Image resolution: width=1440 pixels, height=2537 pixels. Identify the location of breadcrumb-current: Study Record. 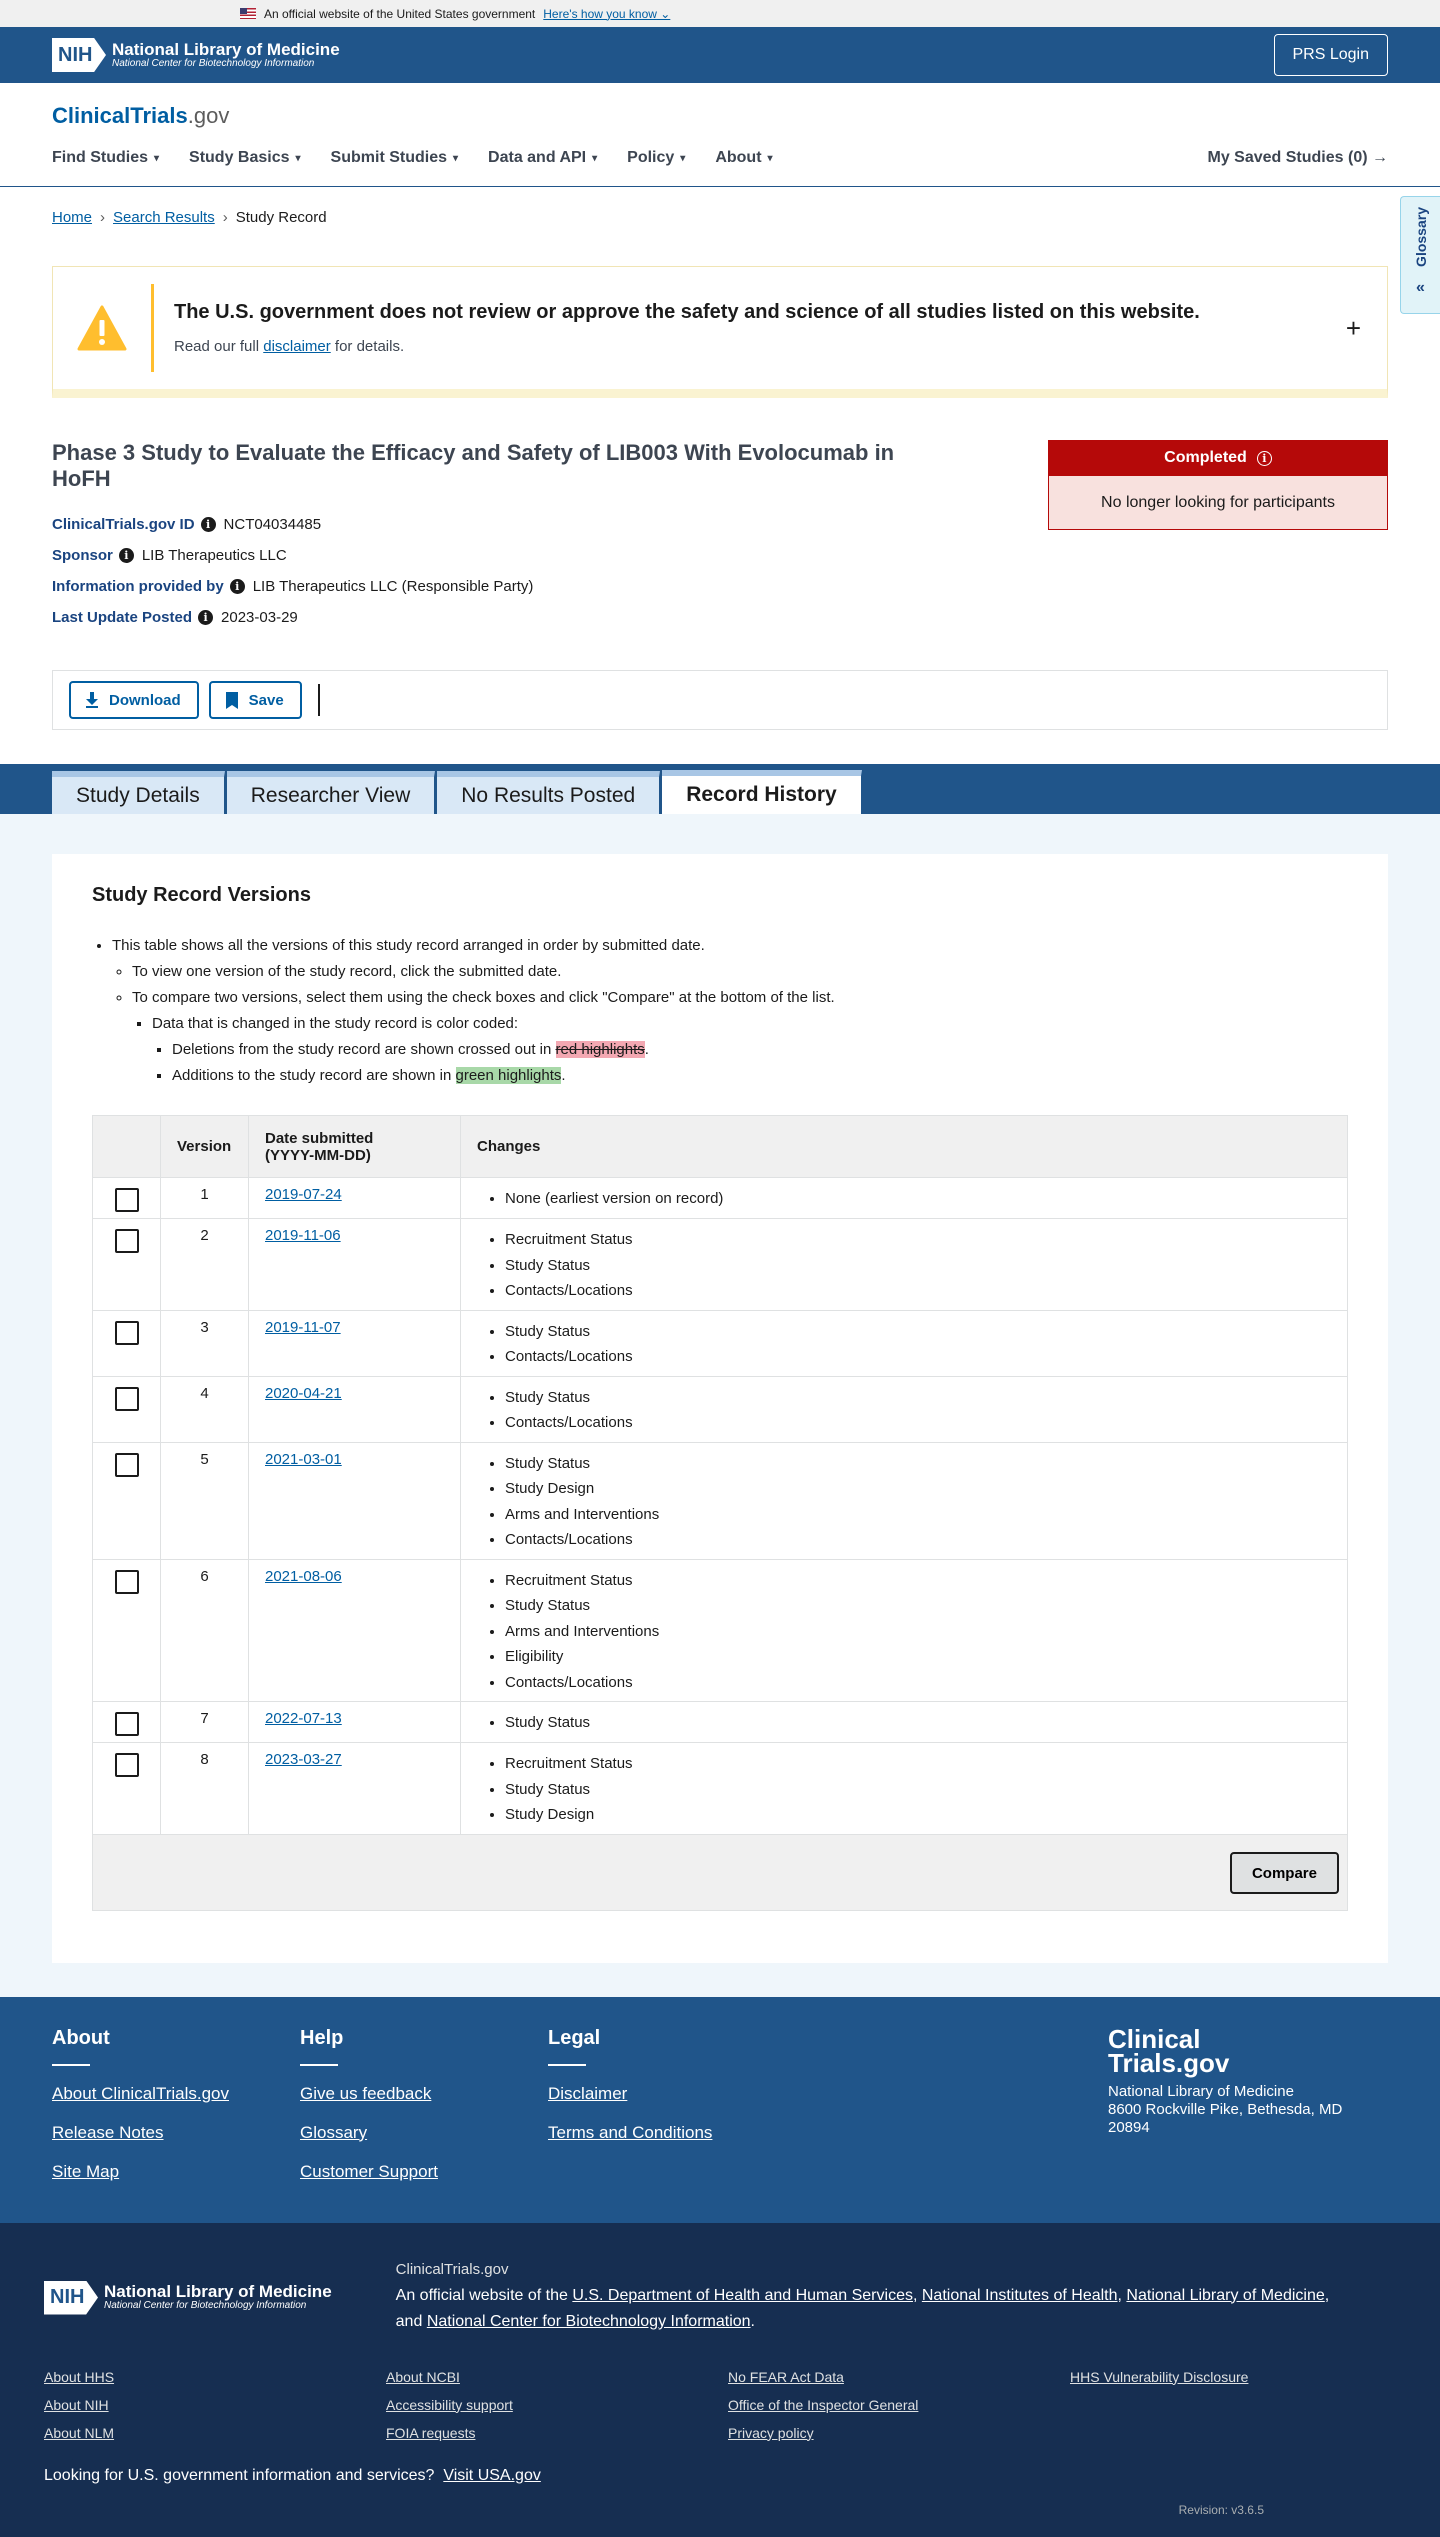
(281, 217).